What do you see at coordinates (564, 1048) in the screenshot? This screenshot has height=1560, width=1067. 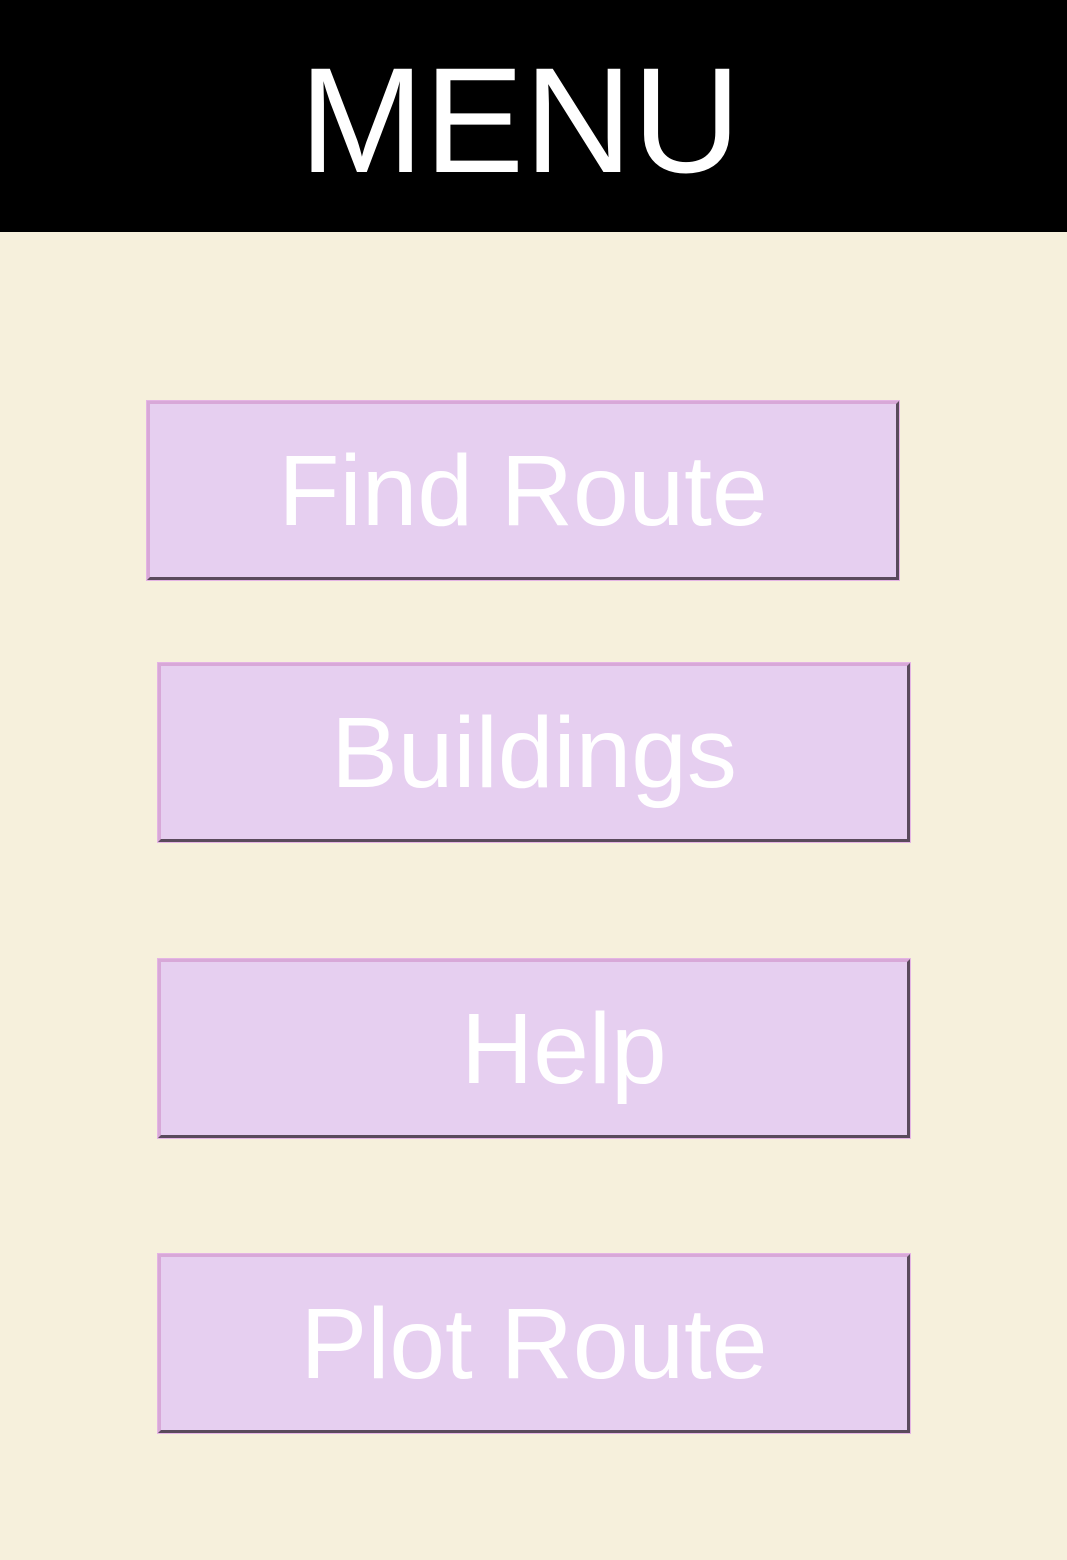 I see `help-label: Help` at bounding box center [564, 1048].